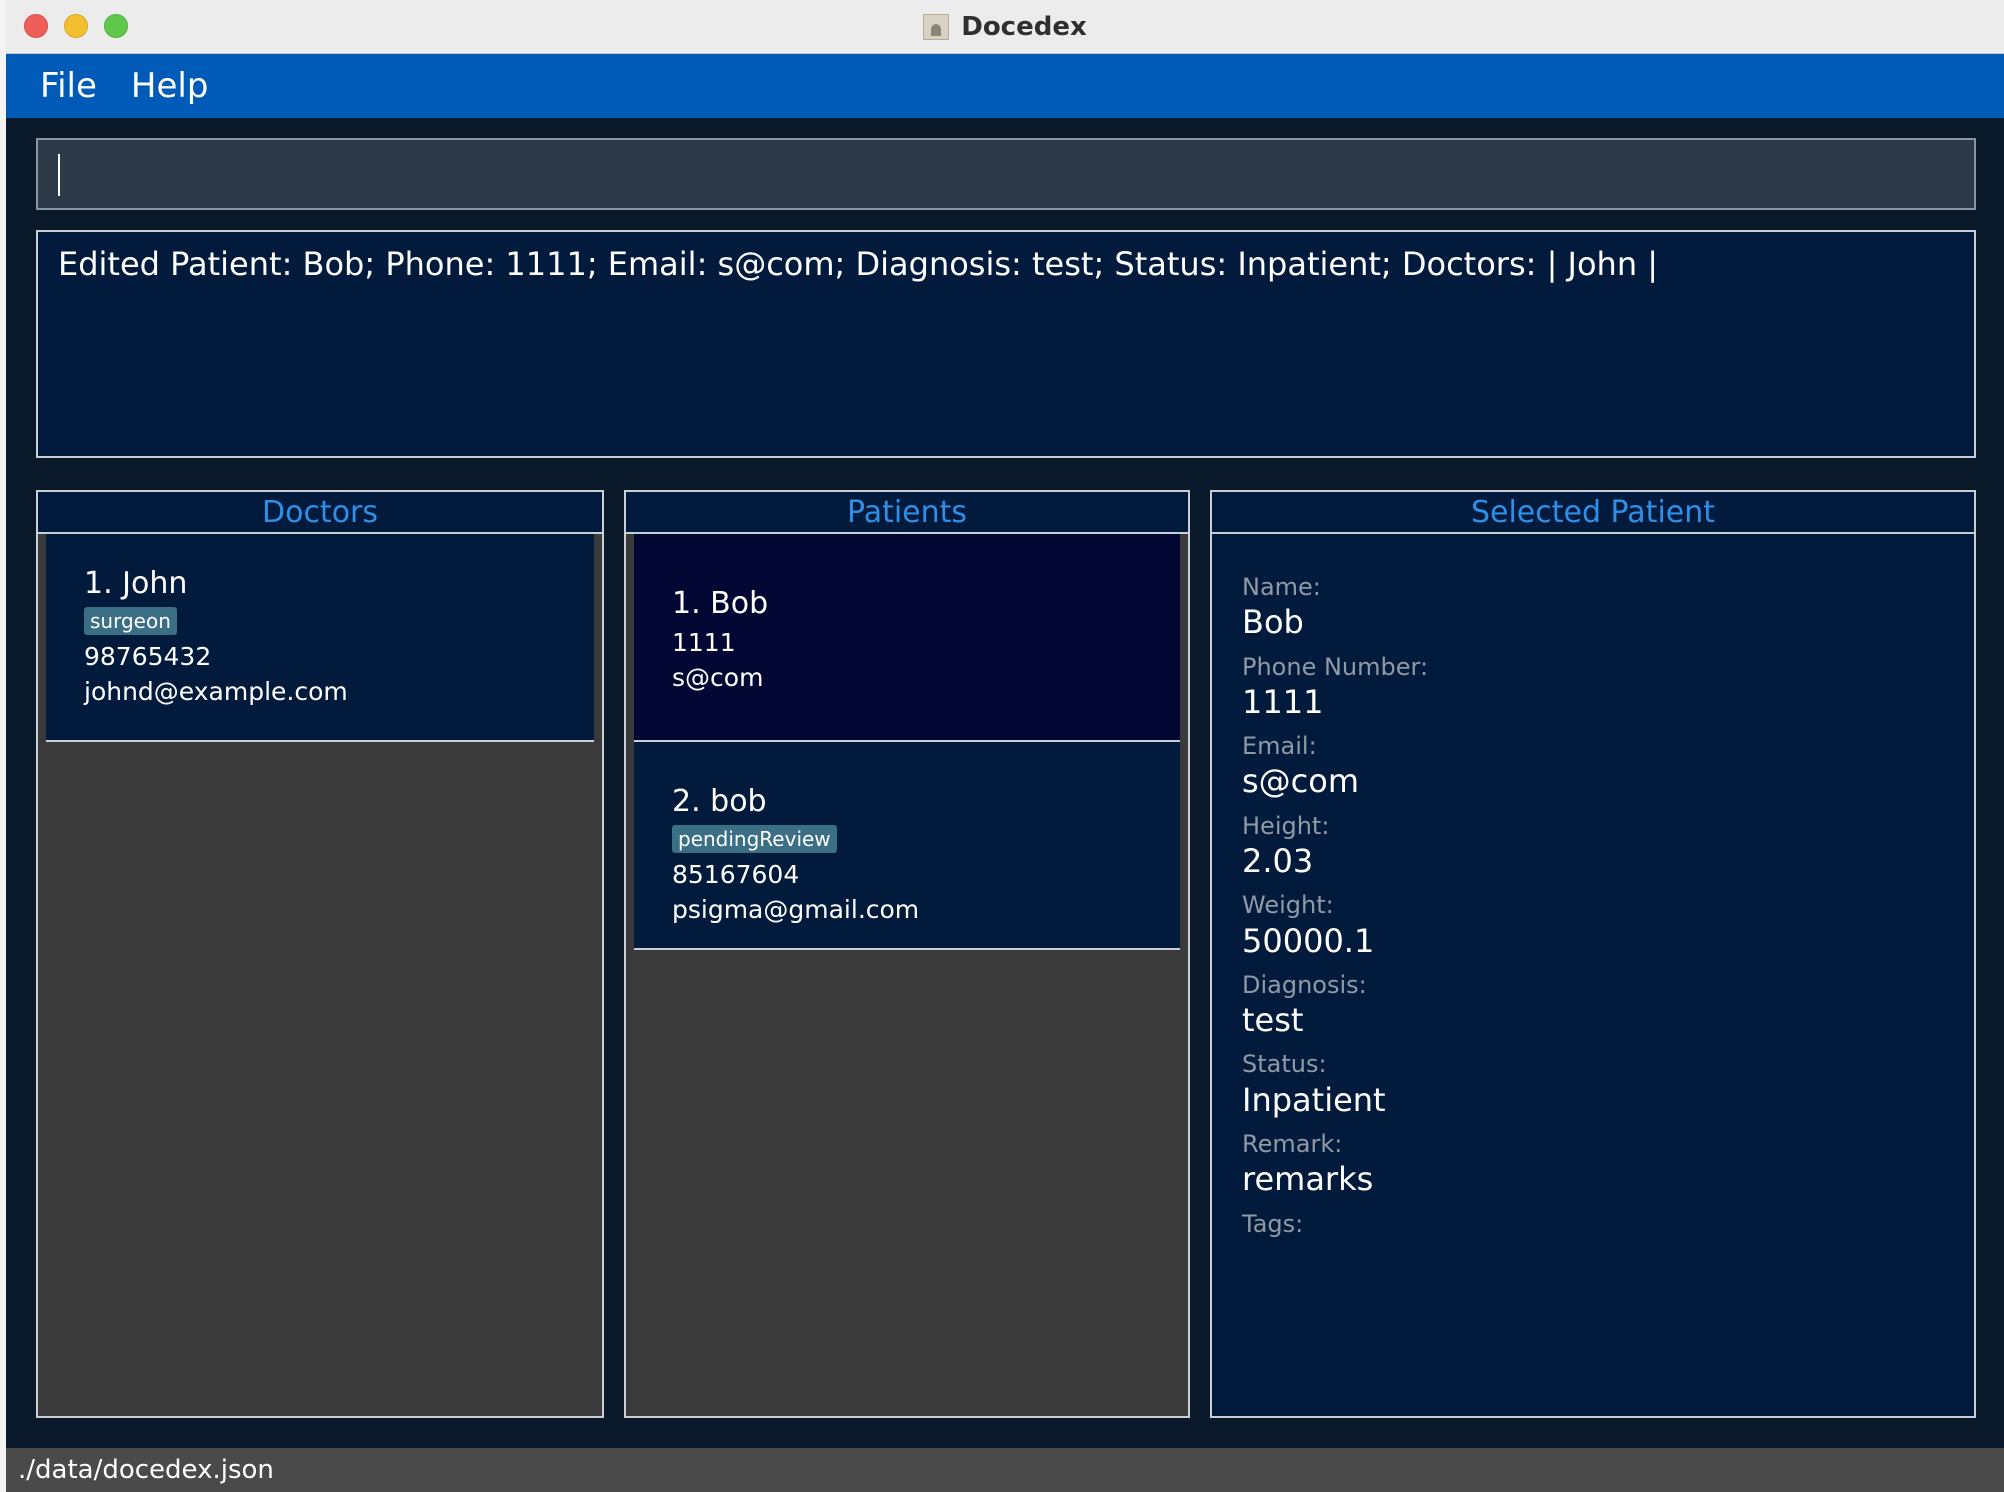 The image size is (2004, 1492). I want to click on tags-label: Tags:, so click(1273, 1223).